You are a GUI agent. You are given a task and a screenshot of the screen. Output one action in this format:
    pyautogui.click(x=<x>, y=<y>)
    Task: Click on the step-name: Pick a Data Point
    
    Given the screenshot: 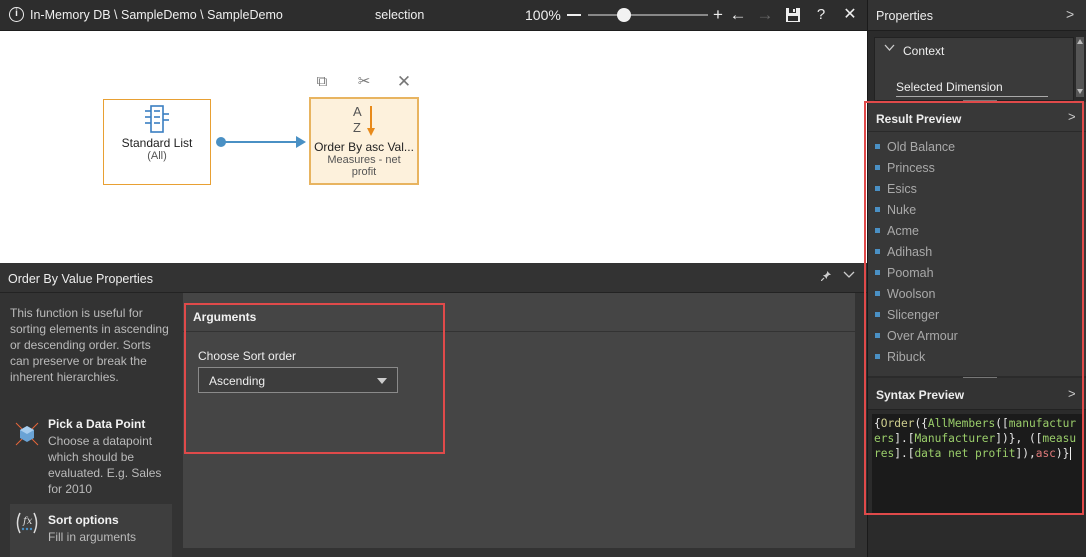 What is the action you would take?
    pyautogui.click(x=97, y=424)
    